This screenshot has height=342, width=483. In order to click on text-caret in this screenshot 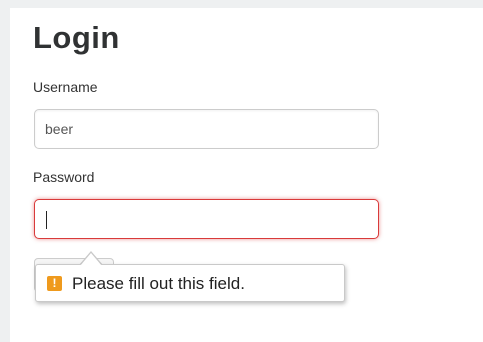, I will do `click(46, 220)`.